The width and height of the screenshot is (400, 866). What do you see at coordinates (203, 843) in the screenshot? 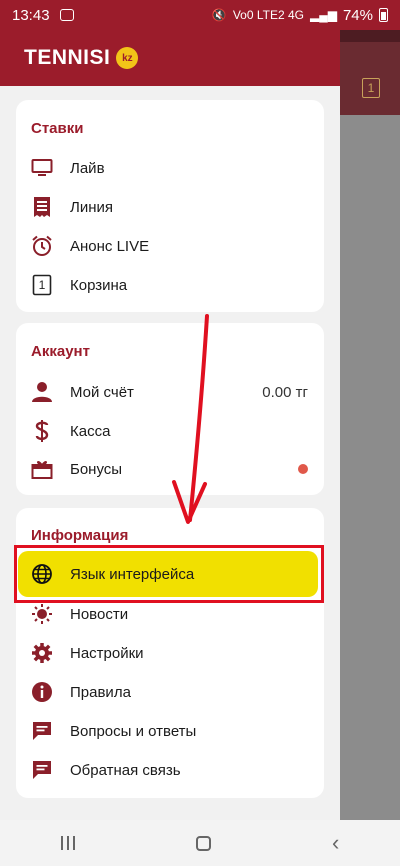
I see `home-icon` at bounding box center [203, 843].